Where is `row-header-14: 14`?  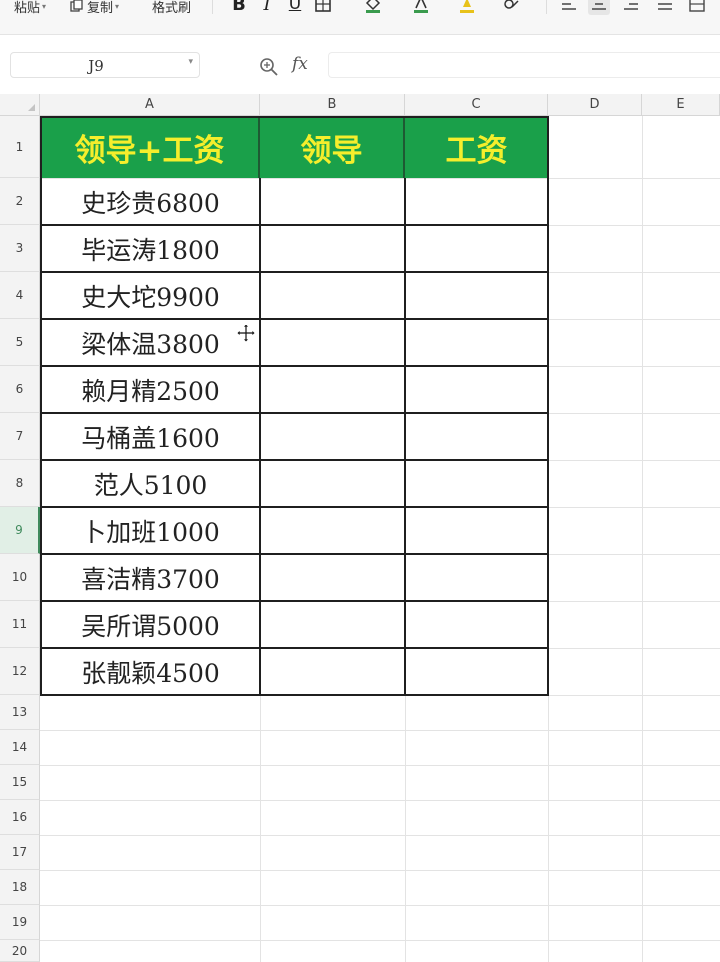
row-header-14: 14 is located at coordinates (20, 747).